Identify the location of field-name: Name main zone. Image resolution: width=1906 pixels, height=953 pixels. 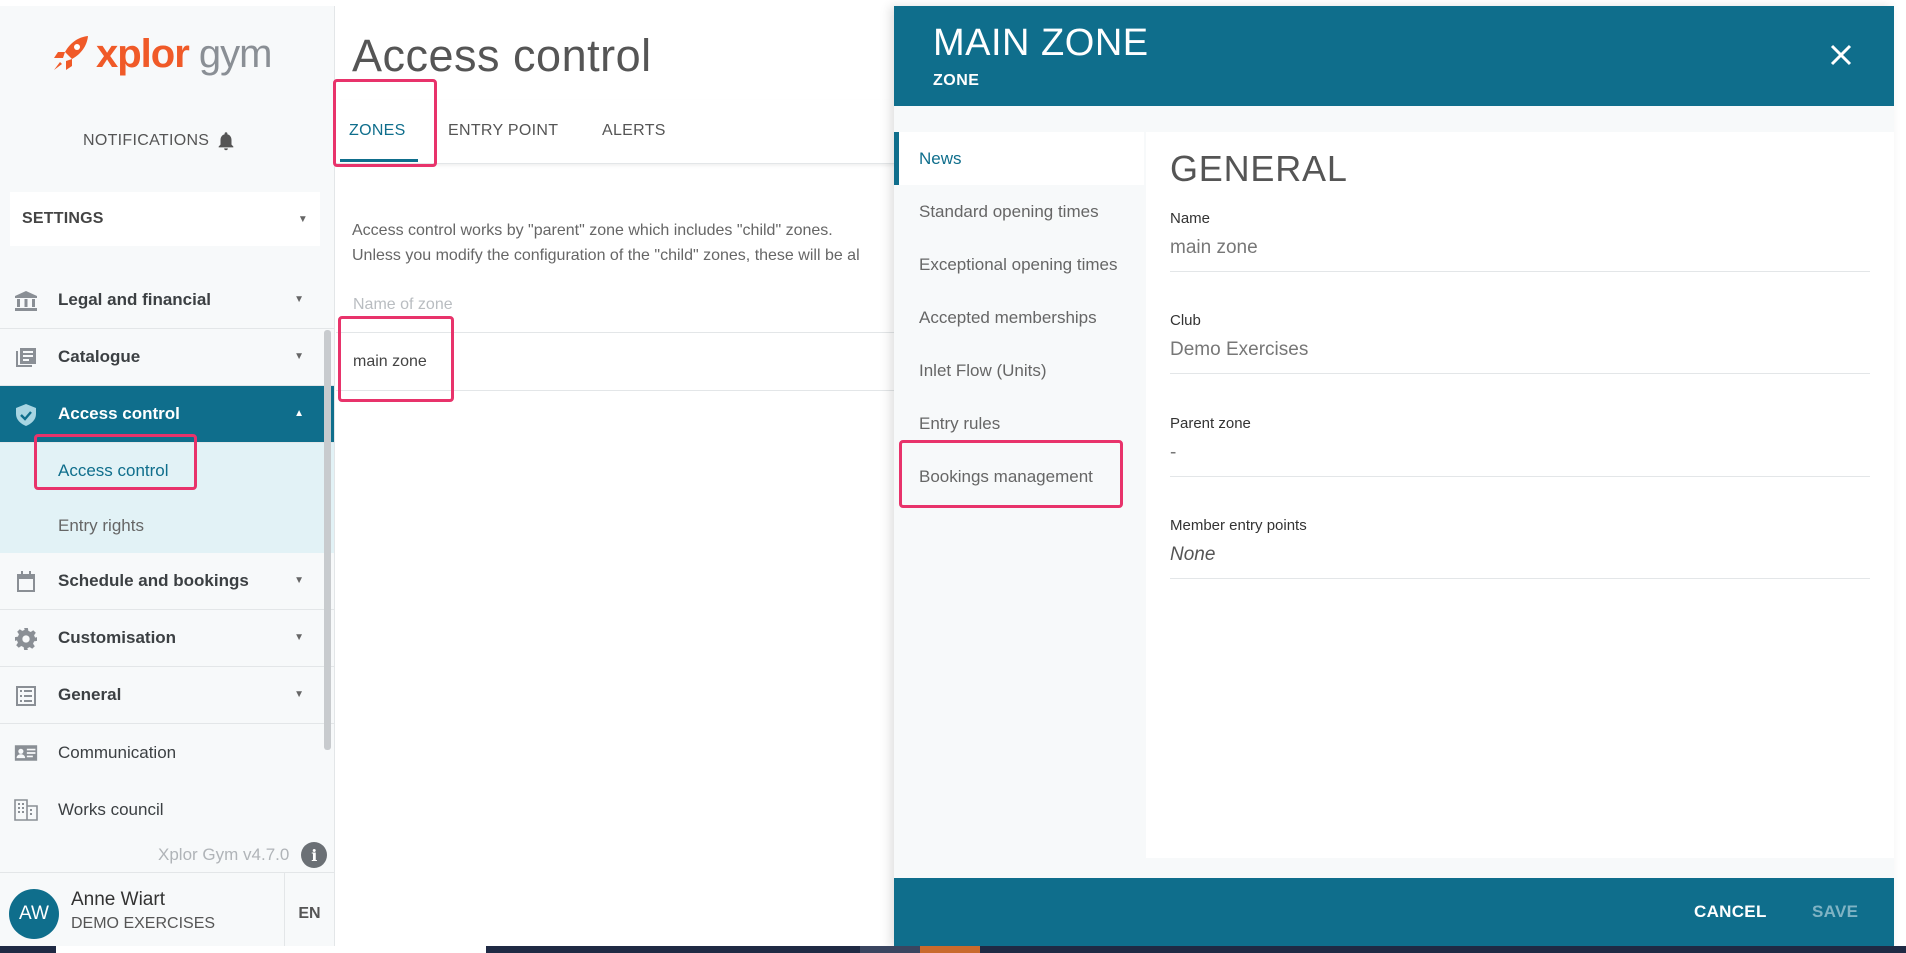
(1520, 241).